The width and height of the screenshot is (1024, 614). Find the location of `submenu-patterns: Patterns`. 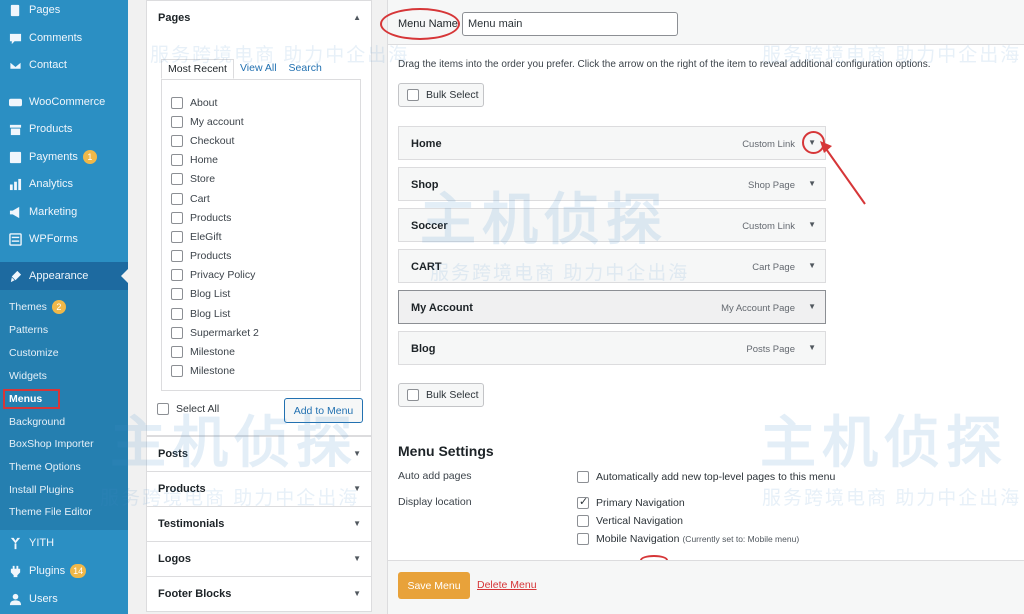

submenu-patterns: Patterns is located at coordinates (64, 330).